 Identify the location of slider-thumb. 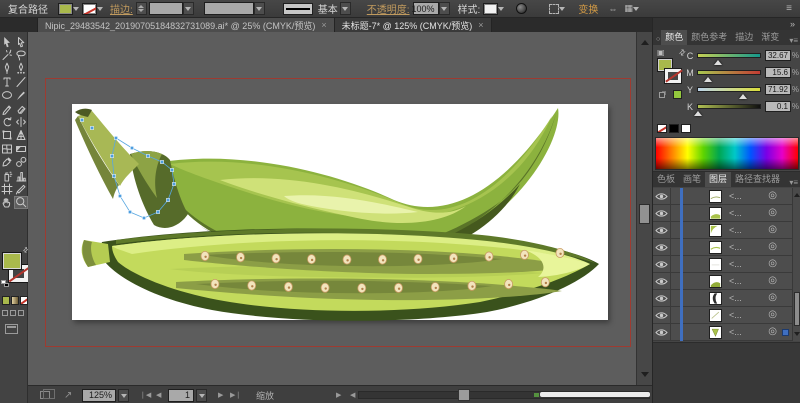
(742, 94).